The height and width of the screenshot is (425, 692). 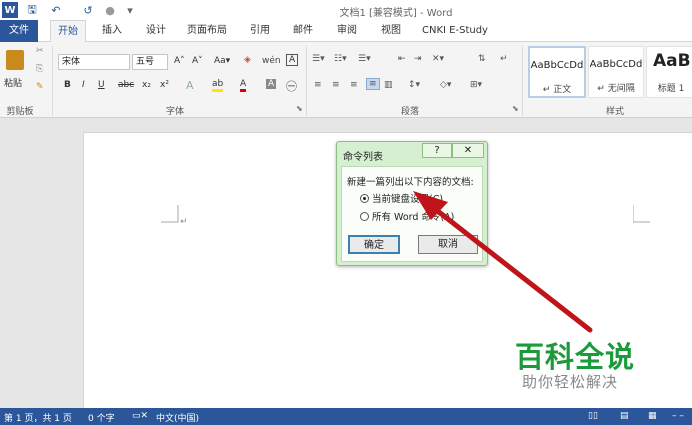 I want to click on zoom-slider: – –, so click(x=678, y=416).